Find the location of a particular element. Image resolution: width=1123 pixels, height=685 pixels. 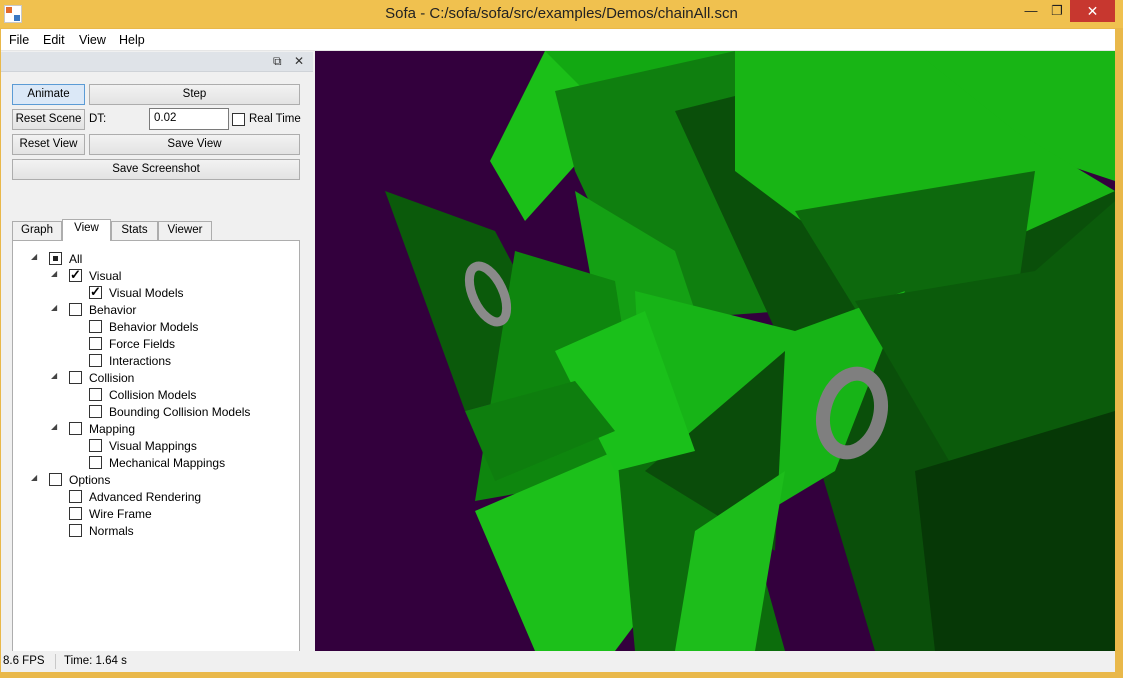

tab-view: View is located at coordinates (86, 230).